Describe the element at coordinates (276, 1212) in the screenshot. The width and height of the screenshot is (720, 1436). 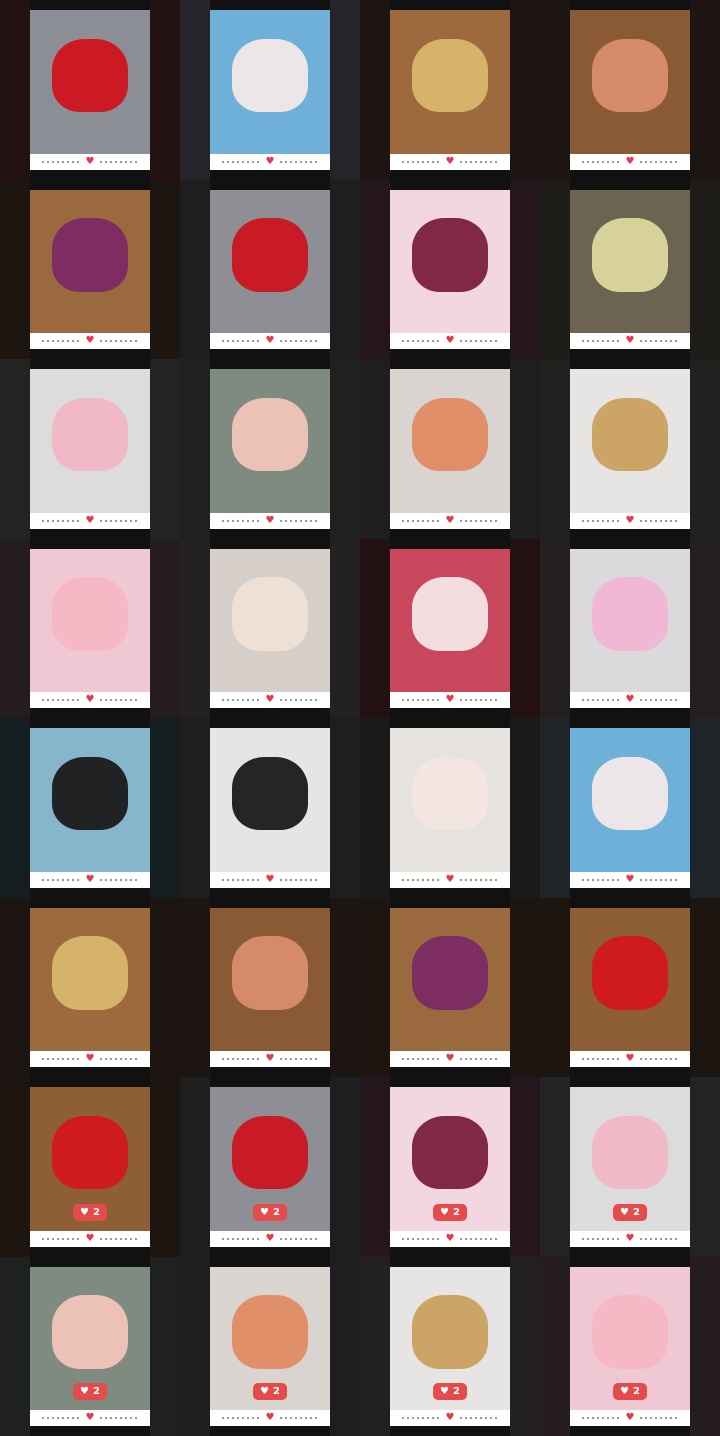
I see `like-count: 2` at that location.